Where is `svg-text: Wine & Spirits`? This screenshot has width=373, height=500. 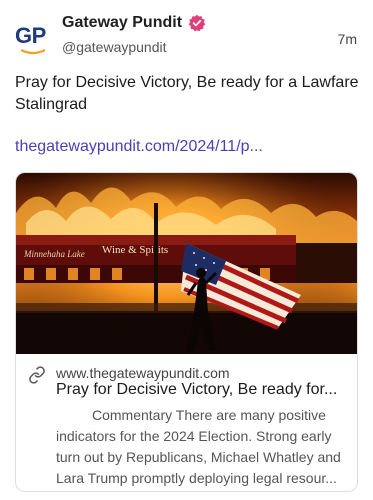 svg-text: Wine & Spirits is located at coordinates (135, 250).